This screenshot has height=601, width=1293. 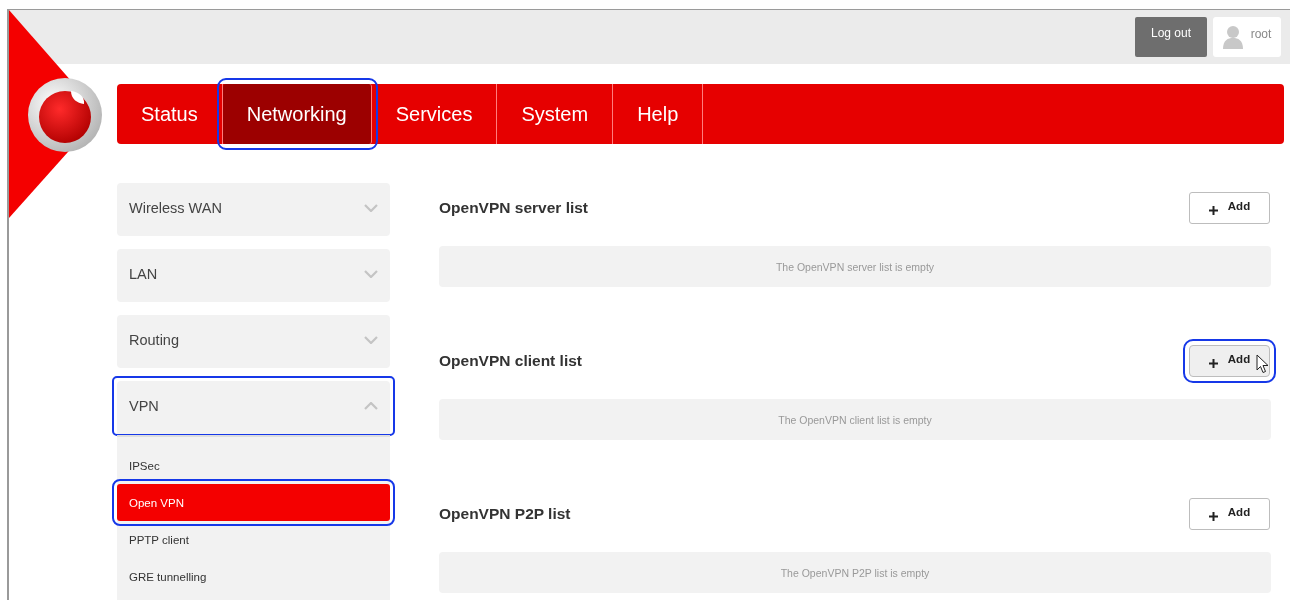 What do you see at coordinates (1262, 364) in the screenshot?
I see `cursor-icon` at bounding box center [1262, 364].